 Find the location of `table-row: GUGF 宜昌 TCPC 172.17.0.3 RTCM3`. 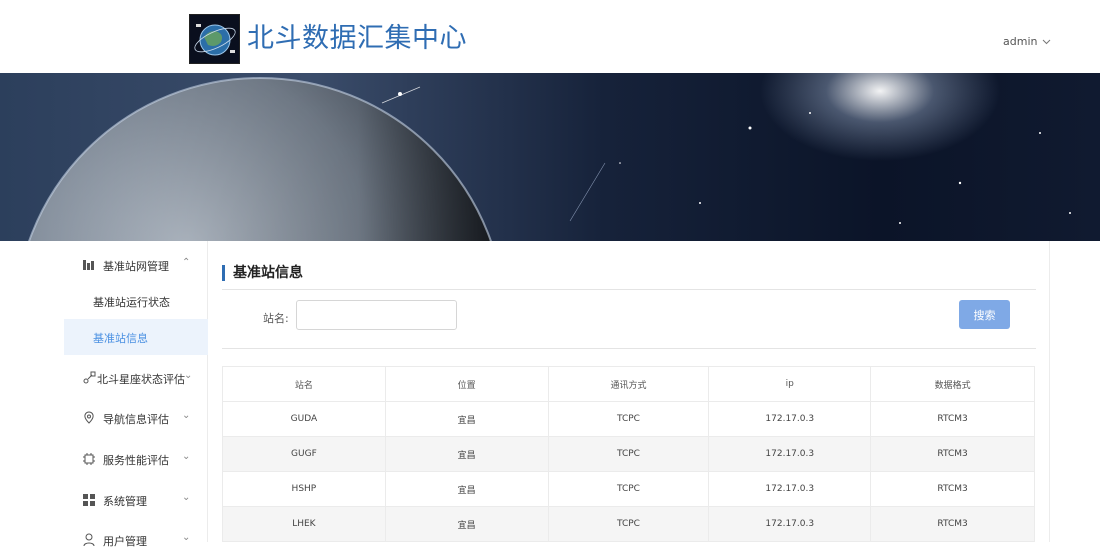

table-row: GUGF 宜昌 TCPC 172.17.0.3 RTCM3 is located at coordinates (628, 454).